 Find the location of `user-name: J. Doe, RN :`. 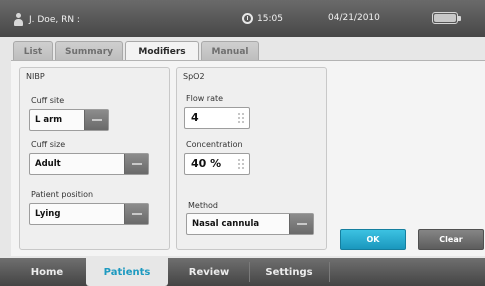

user-name: J. Doe, RN : is located at coordinates (54, 19).